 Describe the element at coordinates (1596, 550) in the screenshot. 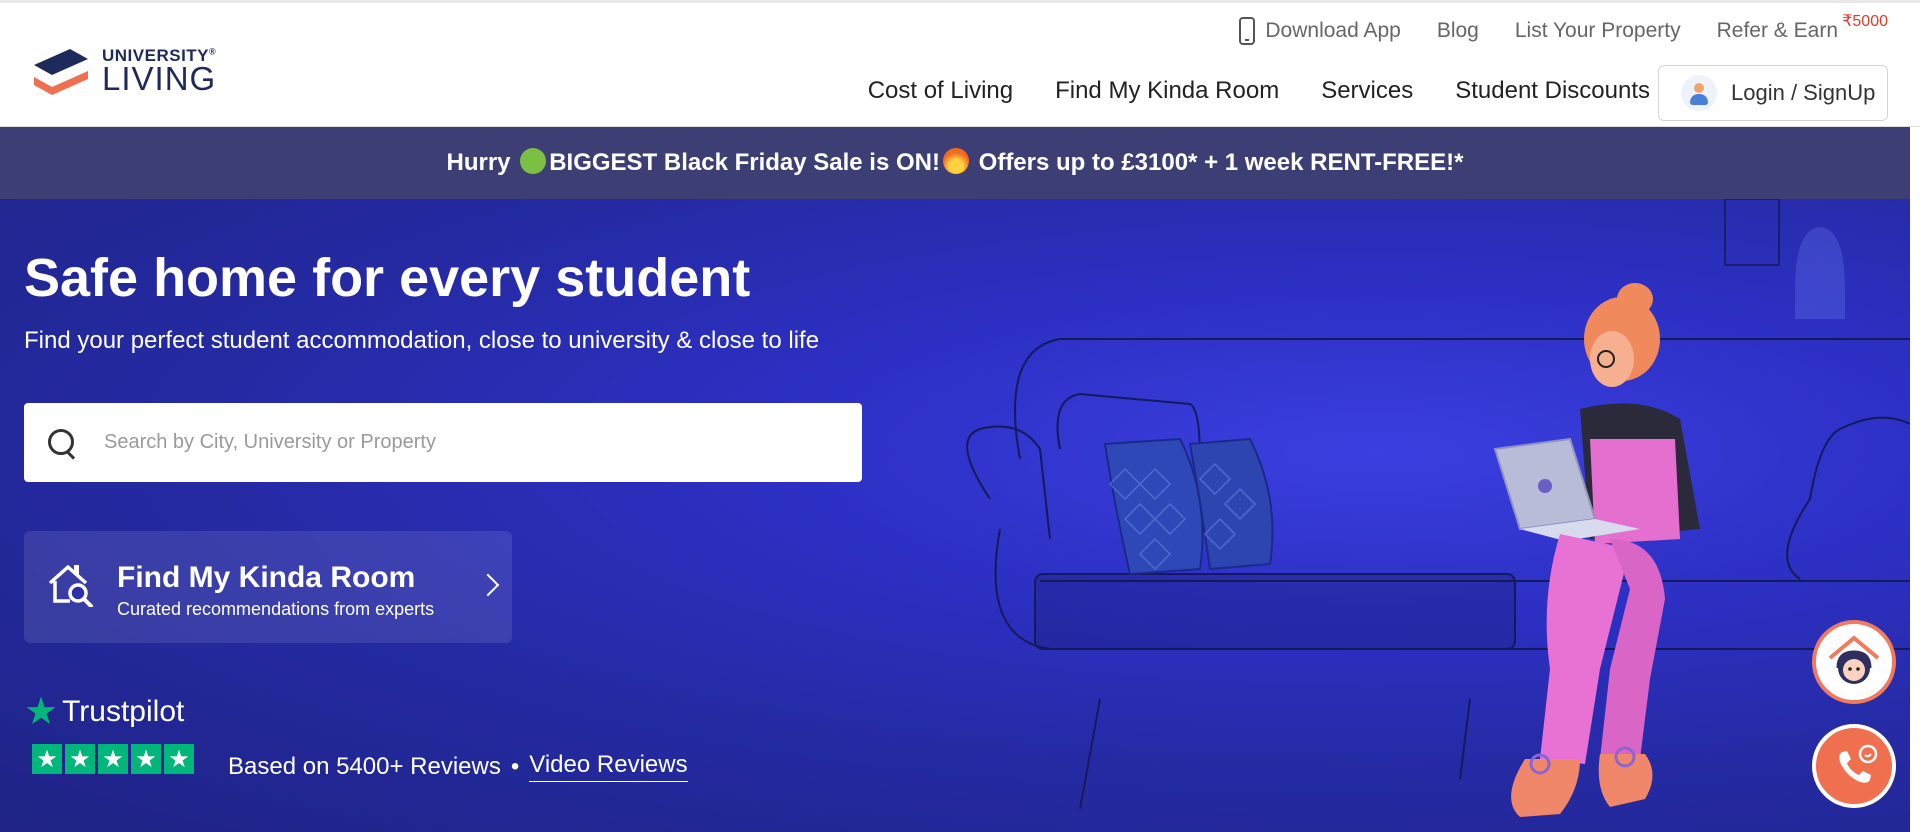

I see `student-character` at that location.